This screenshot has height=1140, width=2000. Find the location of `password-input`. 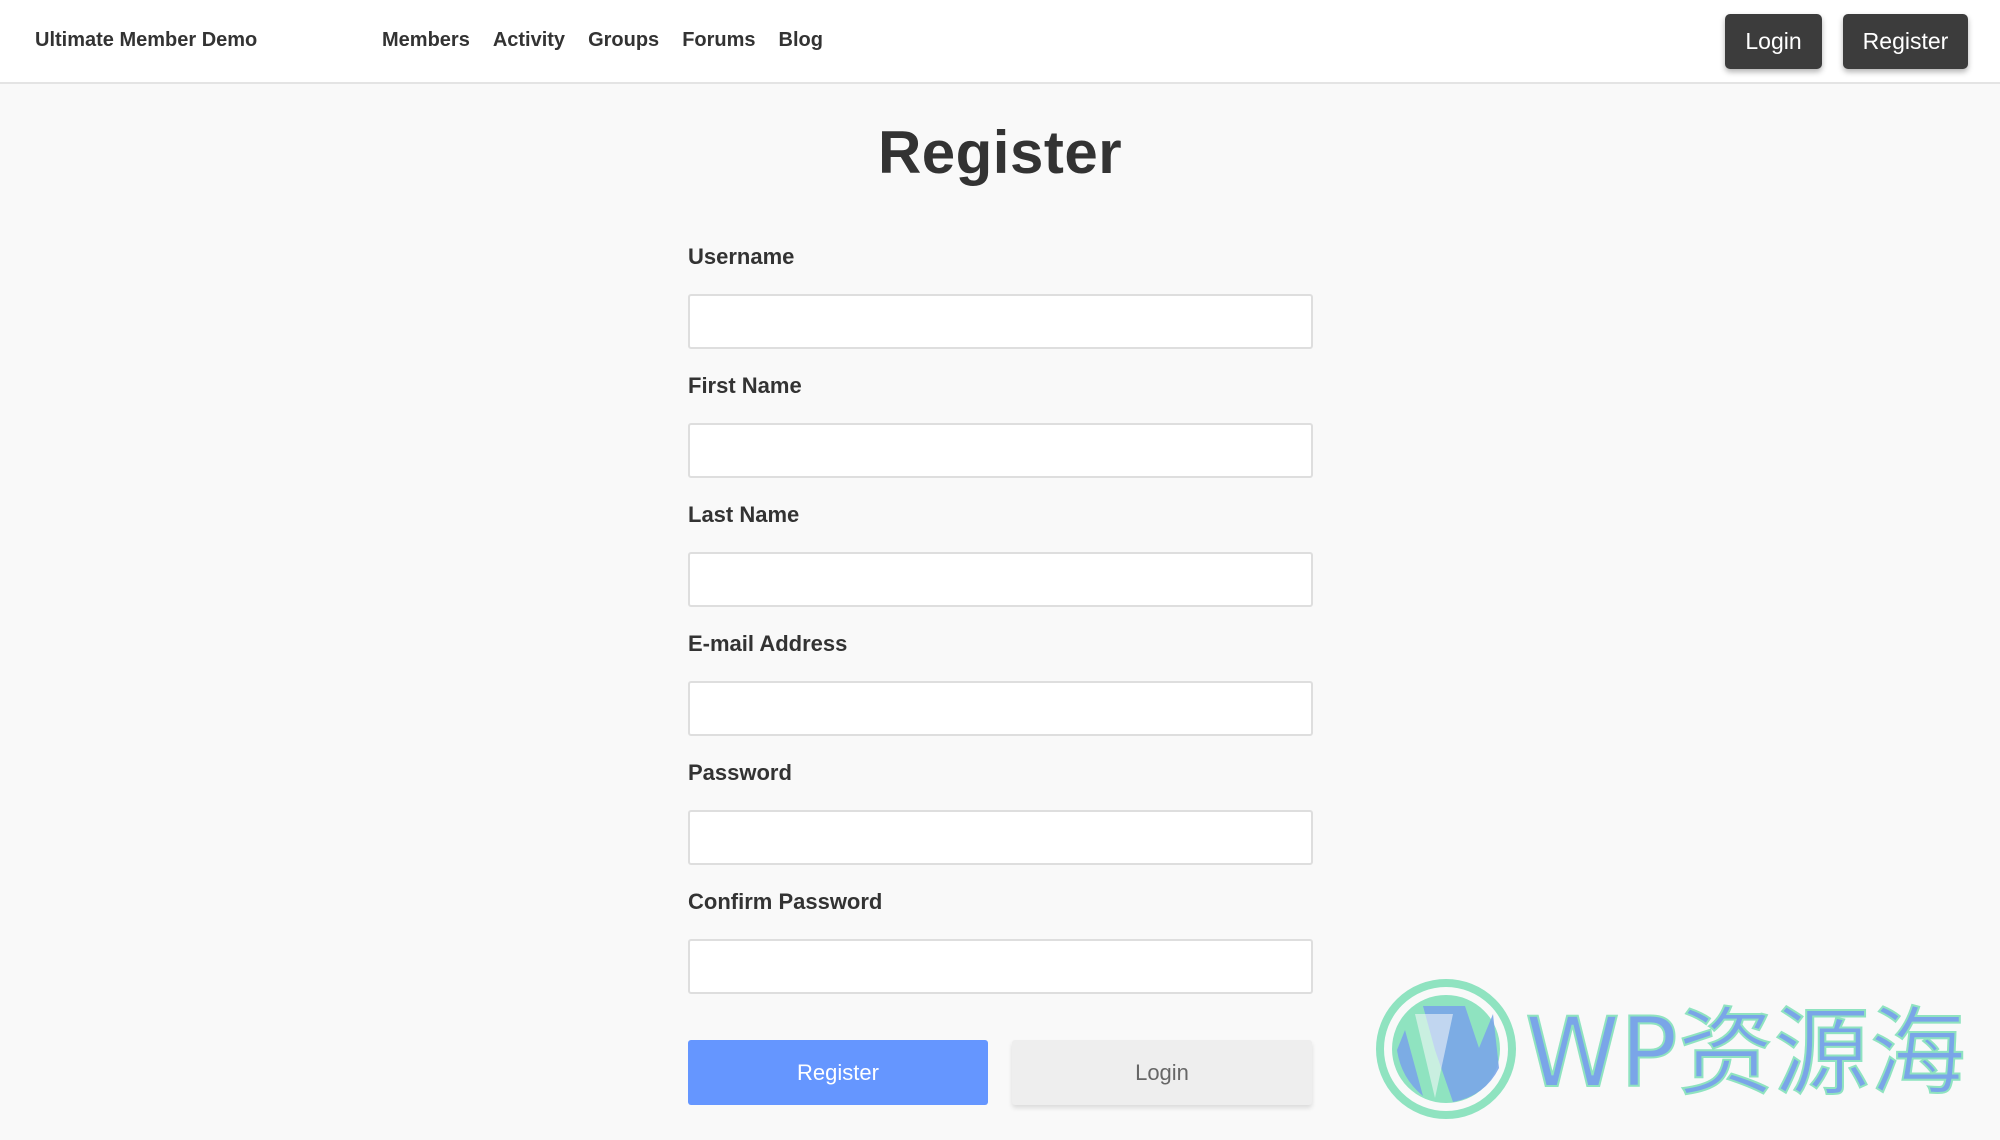

password-input is located at coordinates (1000, 837).